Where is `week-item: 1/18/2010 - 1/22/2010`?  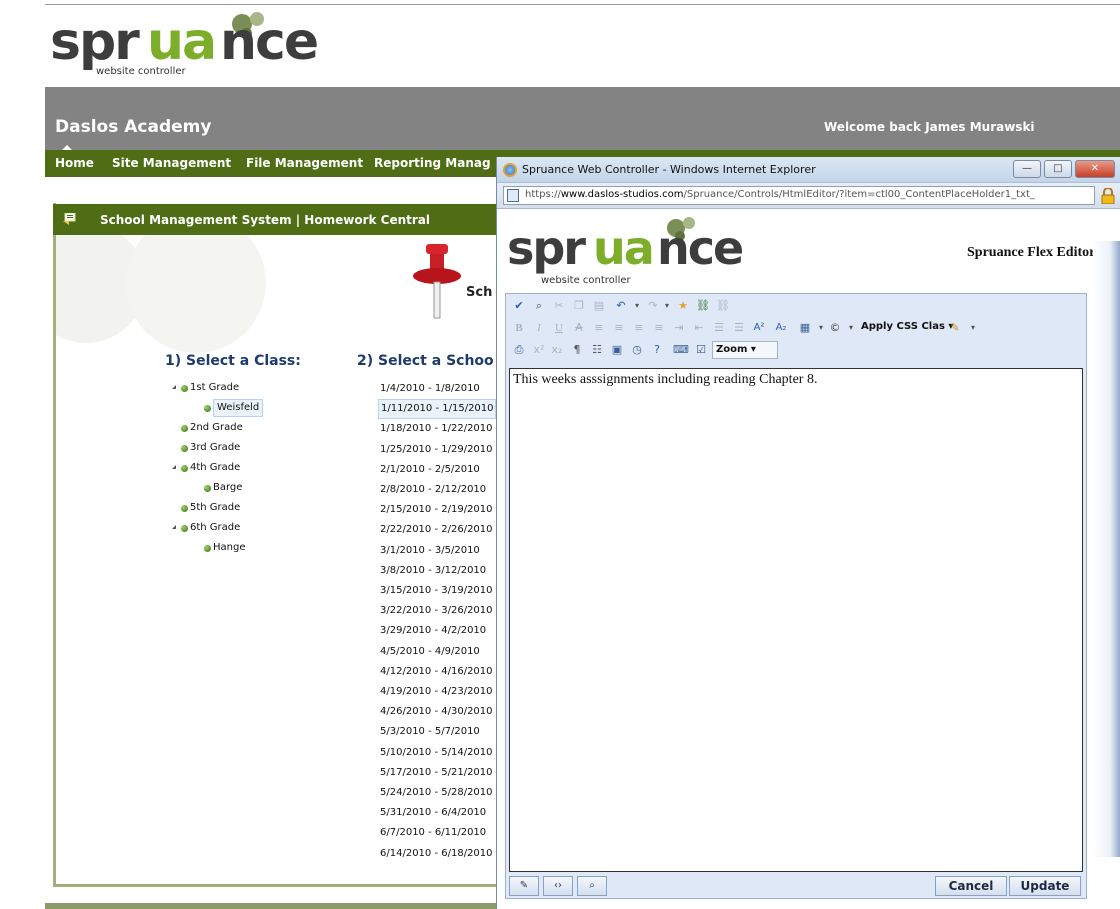 week-item: 1/18/2010 - 1/22/2010 is located at coordinates (437, 429).